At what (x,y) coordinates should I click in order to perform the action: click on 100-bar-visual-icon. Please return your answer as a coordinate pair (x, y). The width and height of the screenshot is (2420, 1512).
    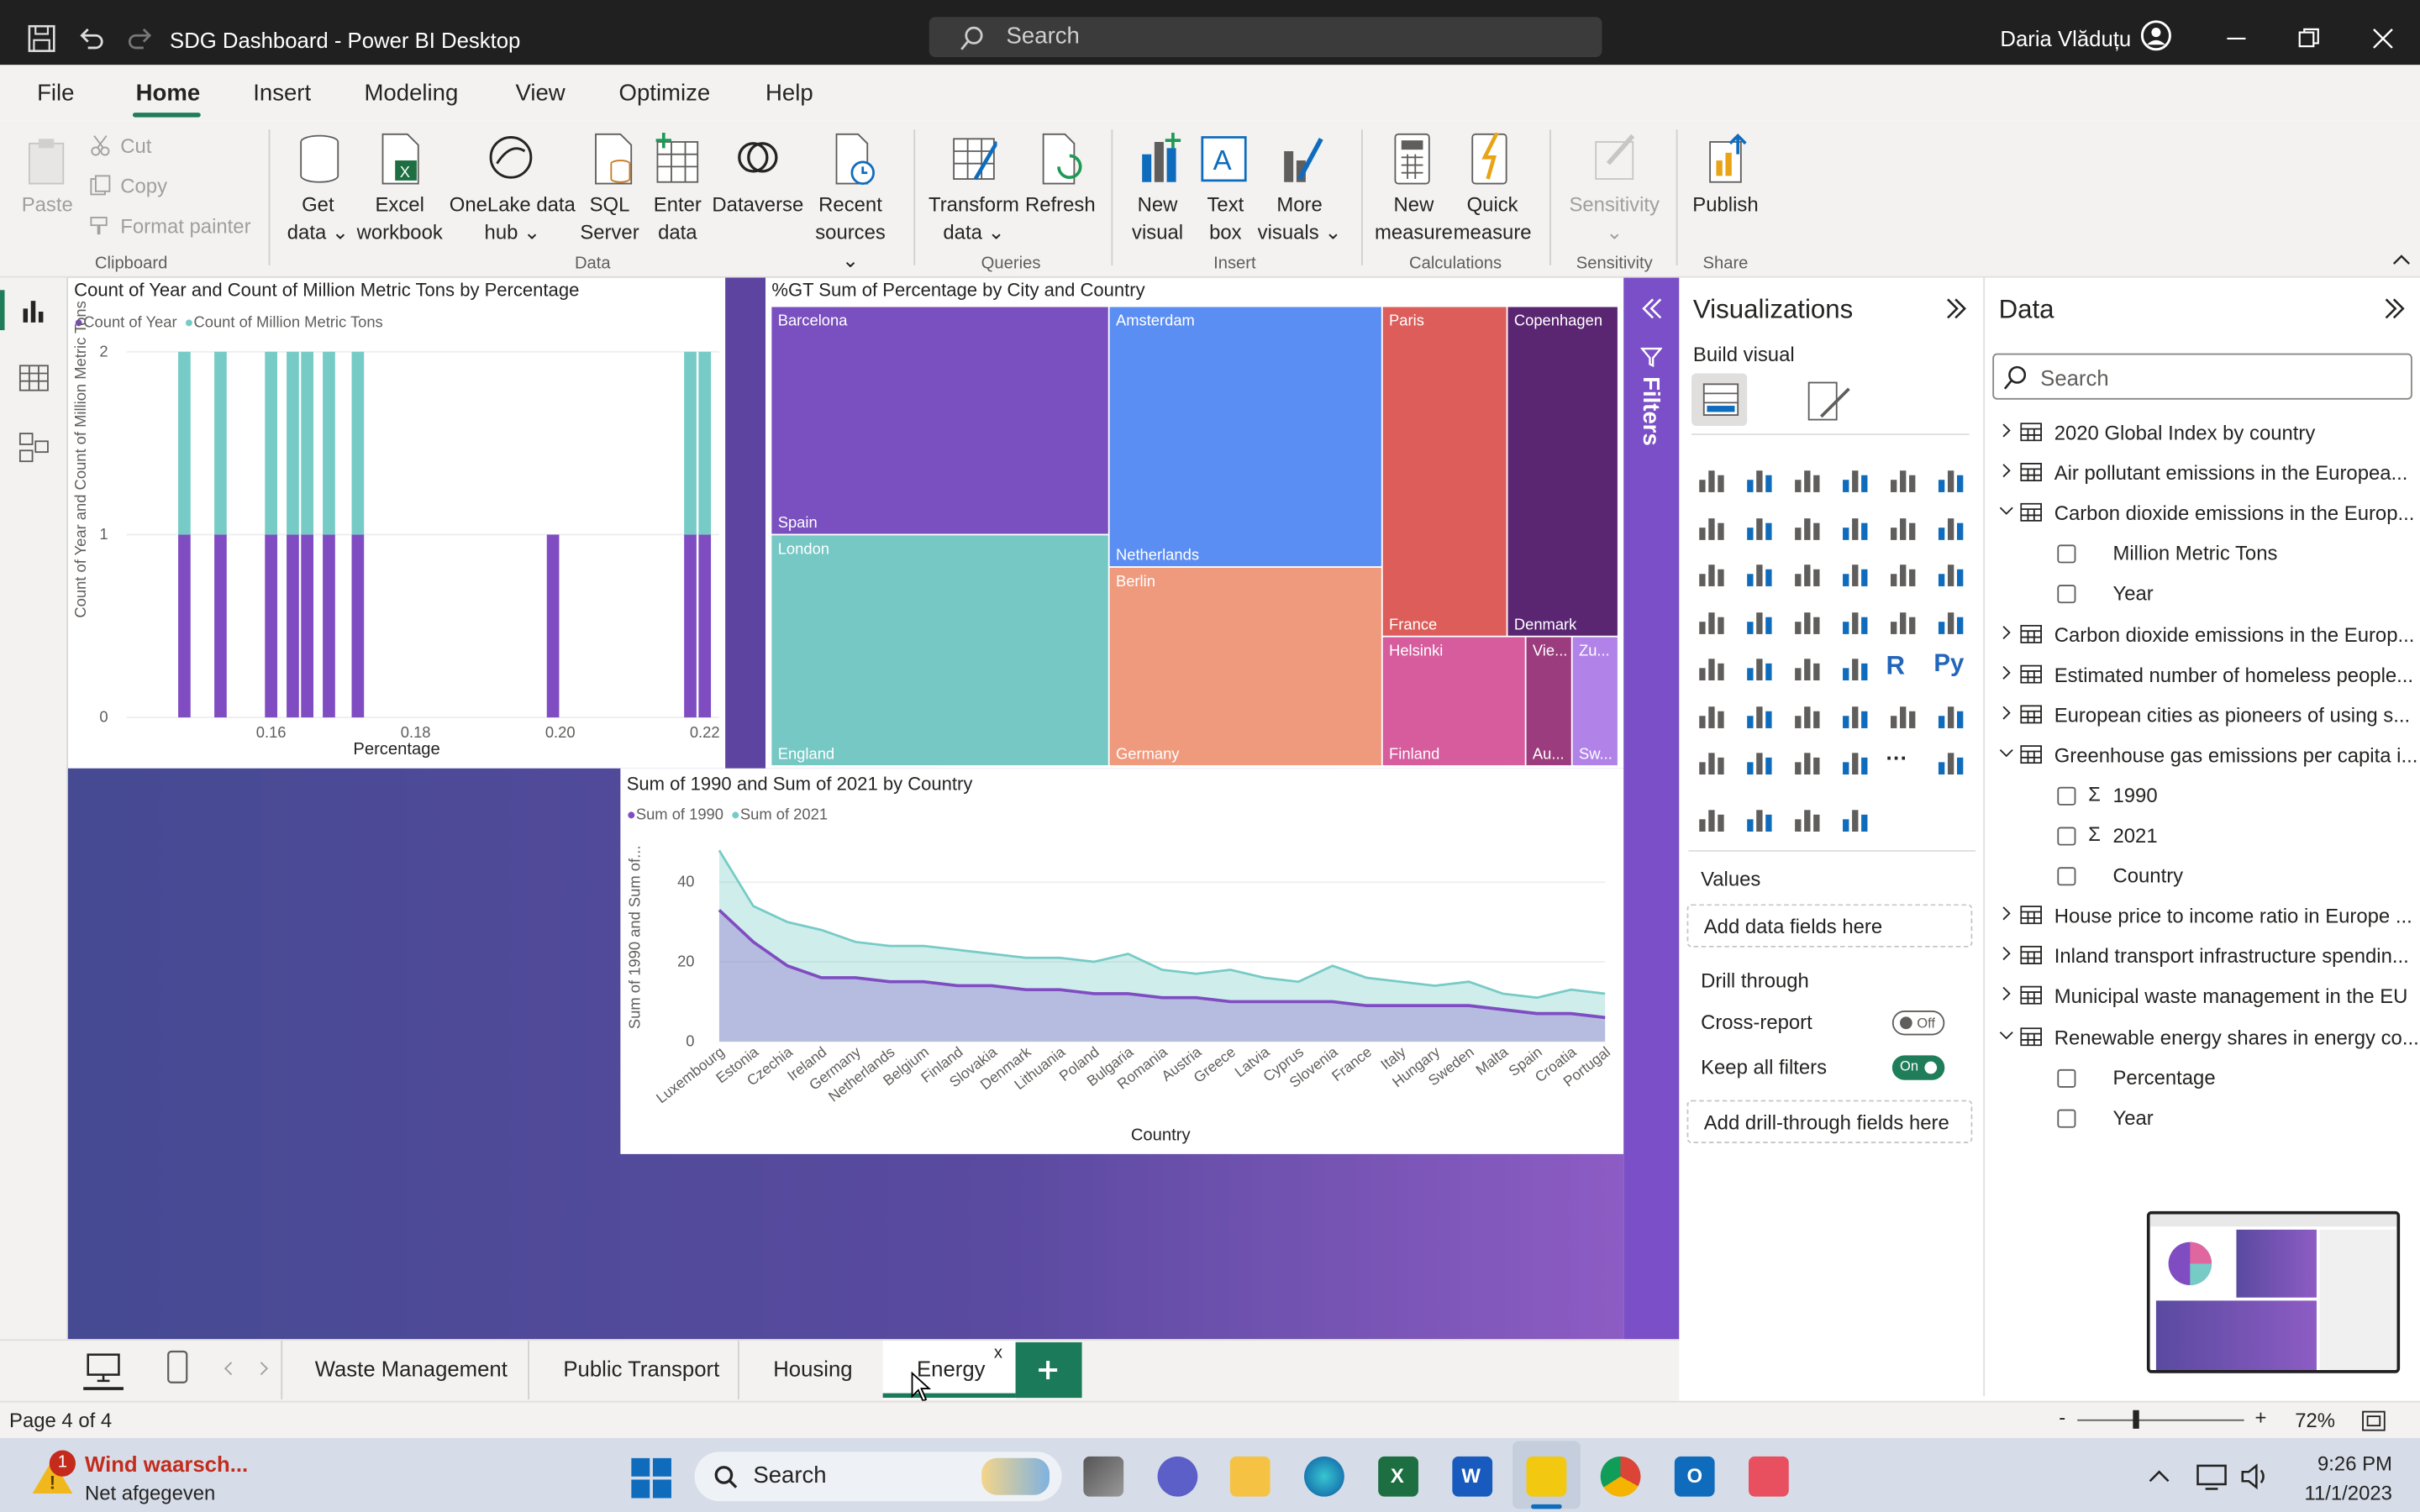
    Looking at the image, I should click on (1903, 479).